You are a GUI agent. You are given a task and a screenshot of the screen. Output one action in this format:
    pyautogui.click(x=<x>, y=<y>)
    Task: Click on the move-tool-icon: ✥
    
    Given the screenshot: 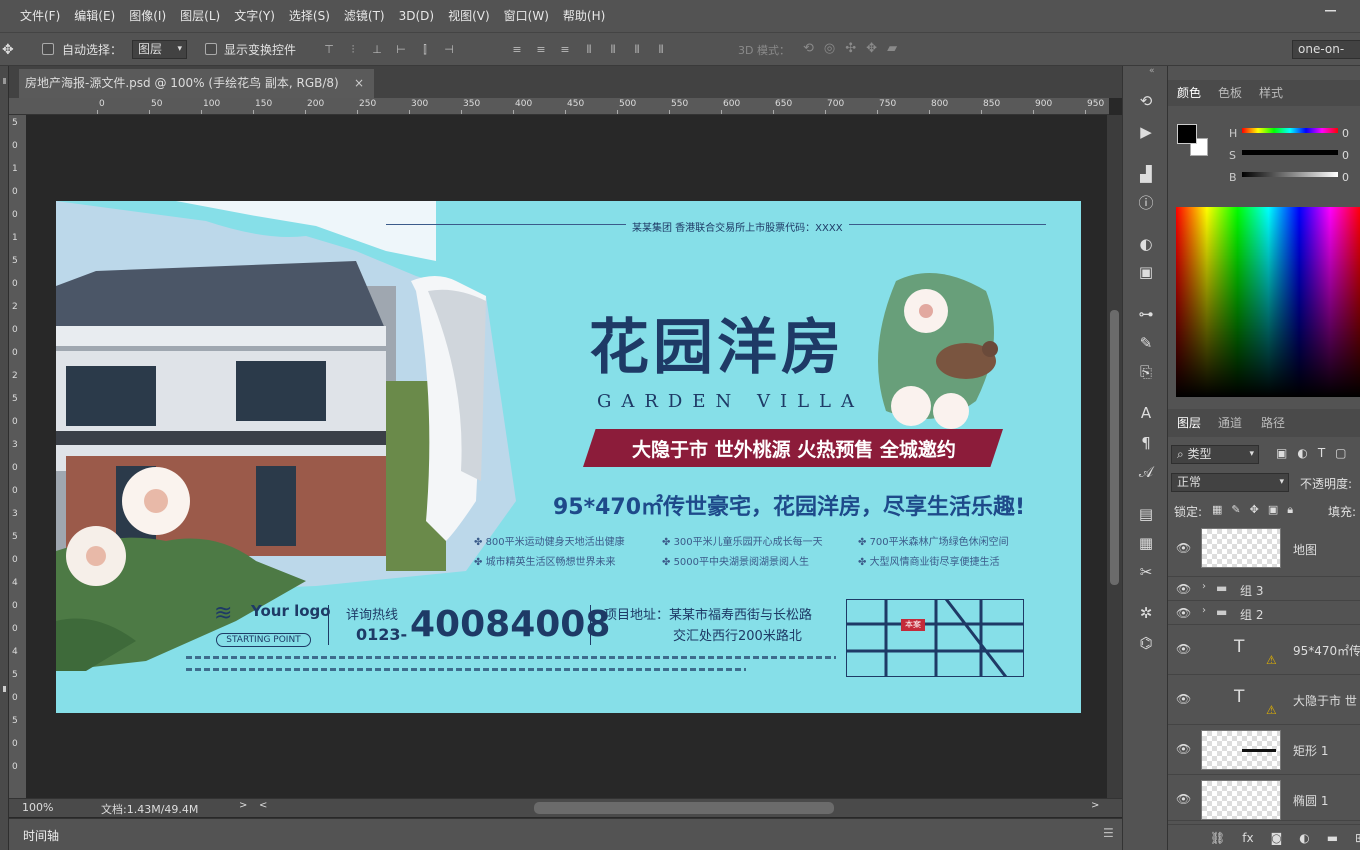 What is the action you would take?
    pyautogui.click(x=8, y=50)
    